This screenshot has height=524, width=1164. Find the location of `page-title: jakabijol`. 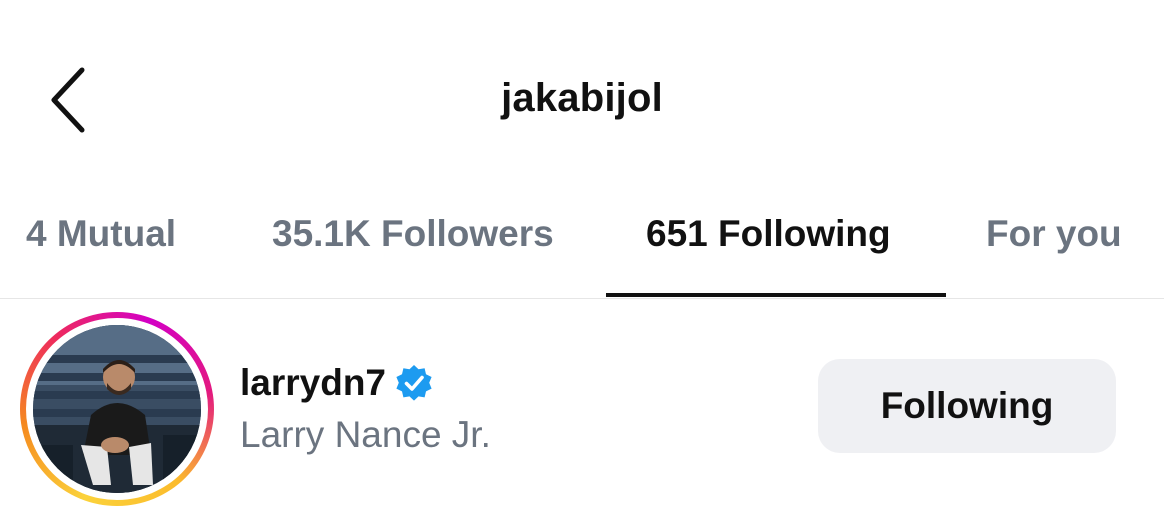

page-title: jakabijol is located at coordinates (582, 98).